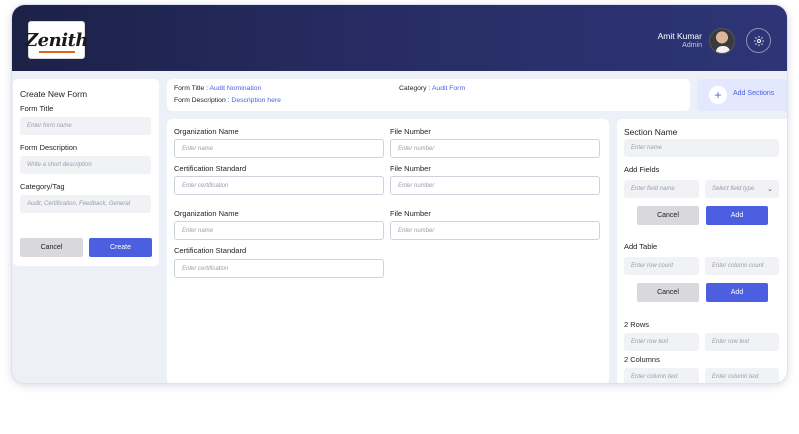  What do you see at coordinates (722, 41) in the screenshot?
I see `avatar` at bounding box center [722, 41].